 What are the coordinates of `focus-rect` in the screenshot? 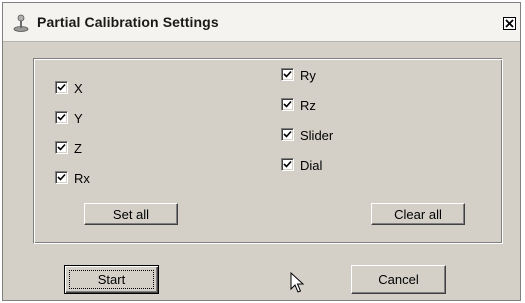 It's located at (111, 279).